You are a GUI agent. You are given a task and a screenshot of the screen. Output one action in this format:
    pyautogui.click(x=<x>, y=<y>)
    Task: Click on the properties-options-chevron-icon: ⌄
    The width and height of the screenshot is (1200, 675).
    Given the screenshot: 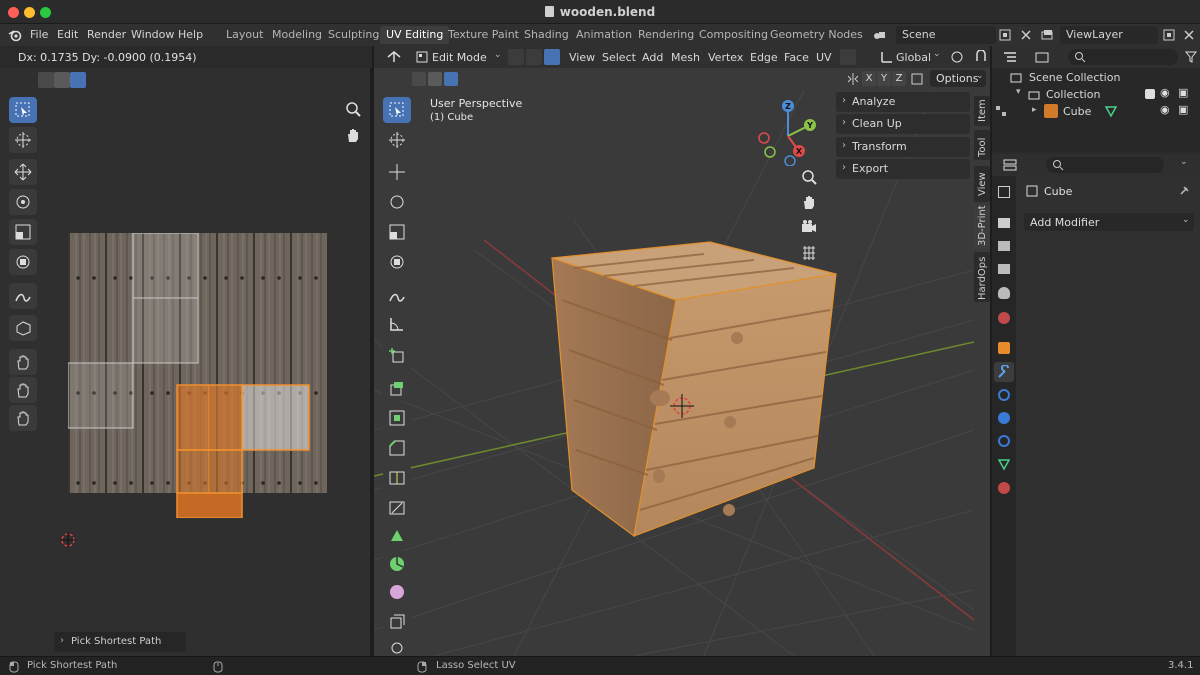 What is the action you would take?
    pyautogui.click(x=1184, y=162)
    